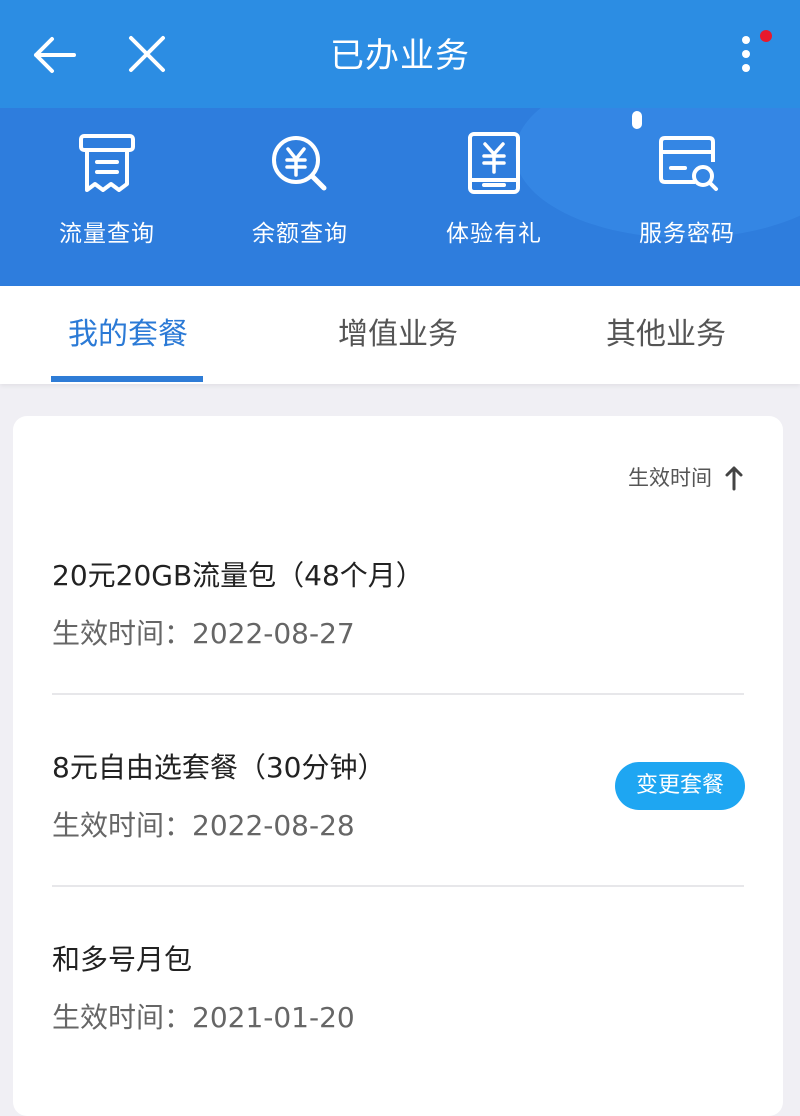 The image size is (800, 1116). Describe the element at coordinates (203, 1017) in the screenshot. I see `package-effective-date: 生效时间：2021-01-20` at that location.